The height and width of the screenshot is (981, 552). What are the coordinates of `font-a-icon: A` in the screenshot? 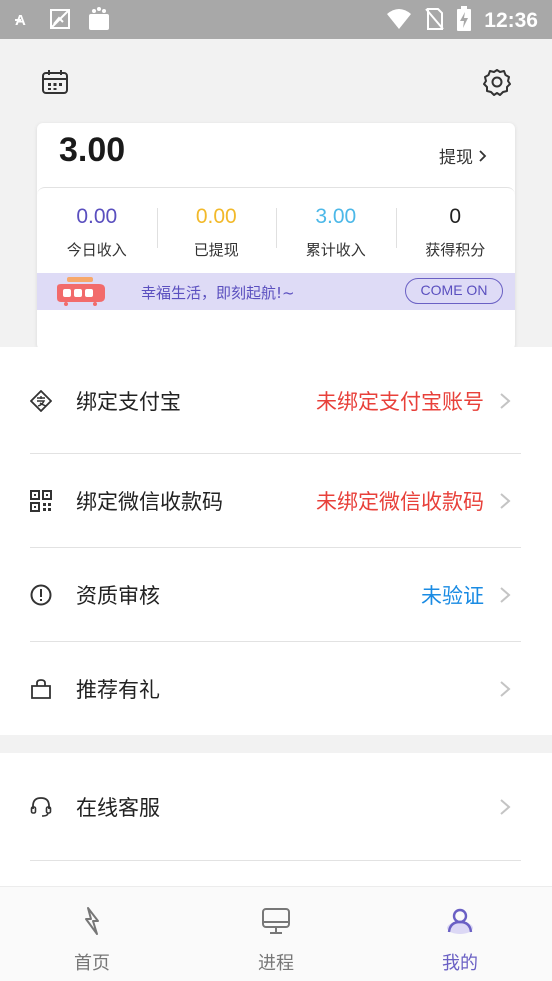 It's located at (24, 21).